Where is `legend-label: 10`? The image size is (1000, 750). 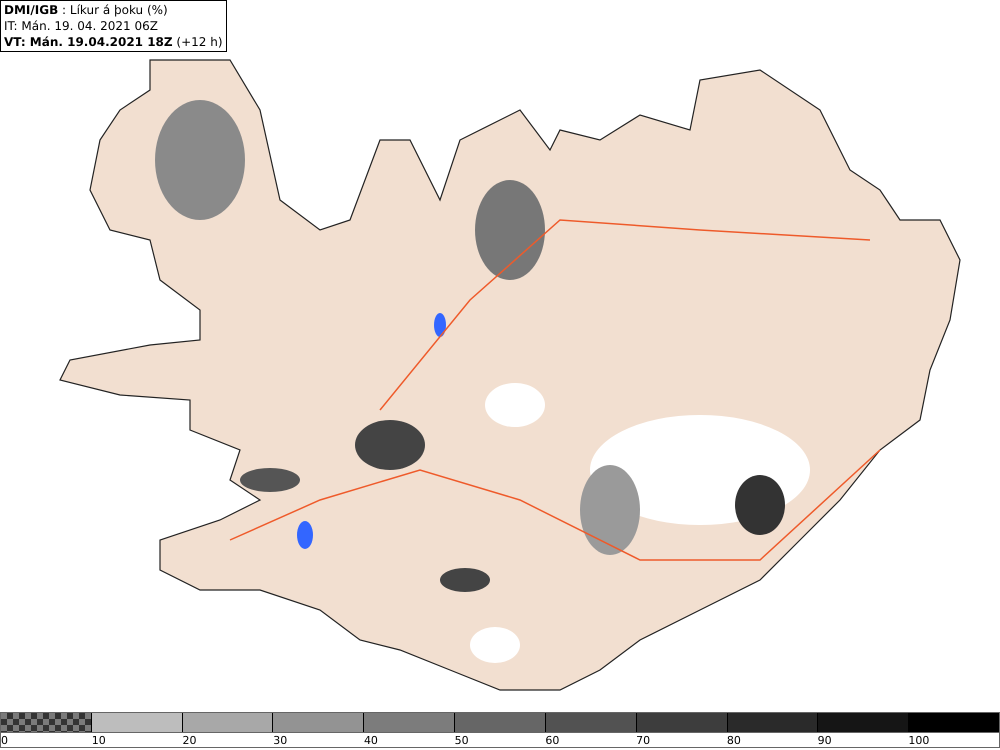
legend-label: 10 is located at coordinates (99, 740).